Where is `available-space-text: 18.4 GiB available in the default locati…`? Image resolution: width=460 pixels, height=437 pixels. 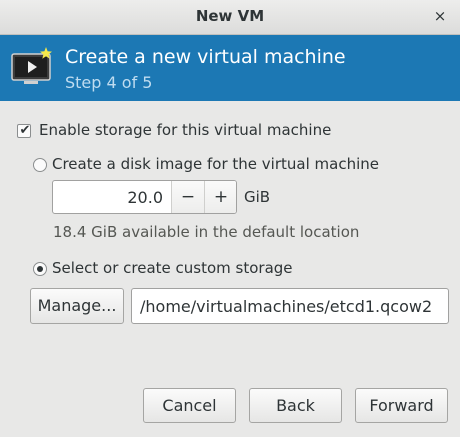 available-space-text: 18.4 GiB available in the default locati… is located at coordinates (206, 232).